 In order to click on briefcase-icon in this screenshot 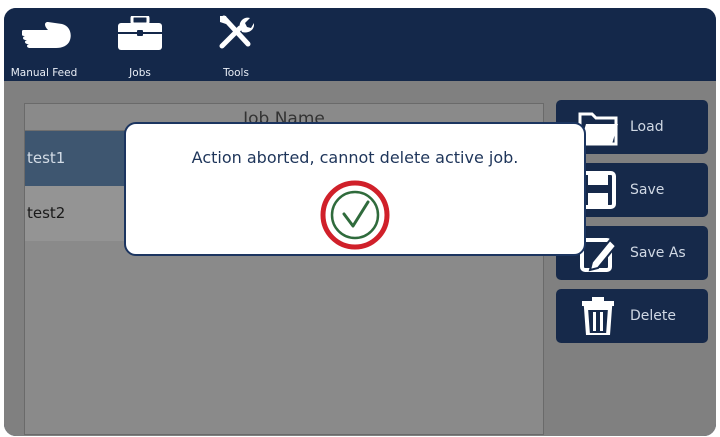, I will do `click(140, 33)`.